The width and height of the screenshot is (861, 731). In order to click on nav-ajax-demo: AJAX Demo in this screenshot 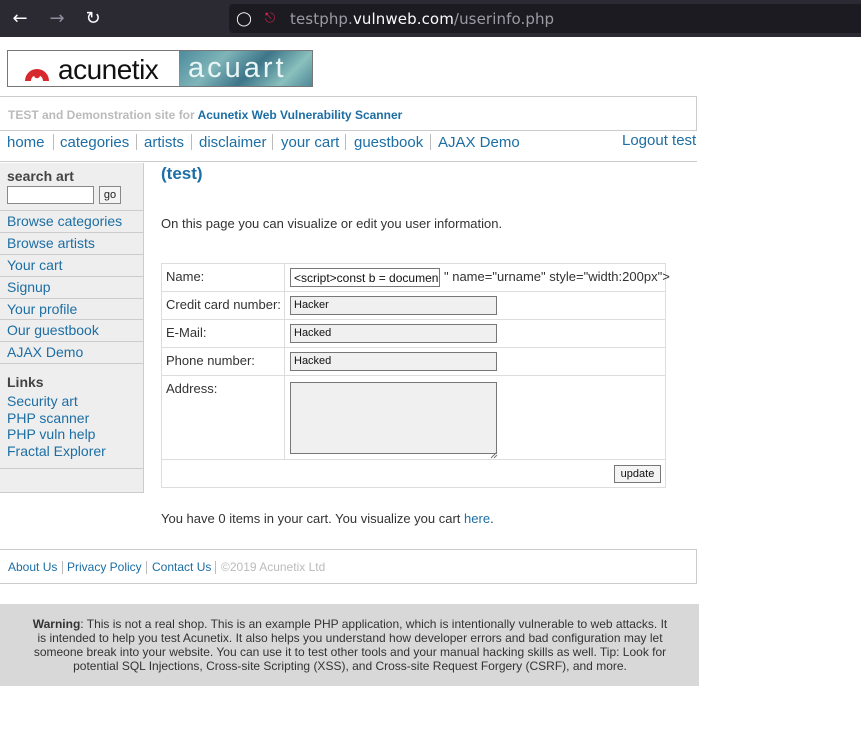, I will do `click(479, 142)`.